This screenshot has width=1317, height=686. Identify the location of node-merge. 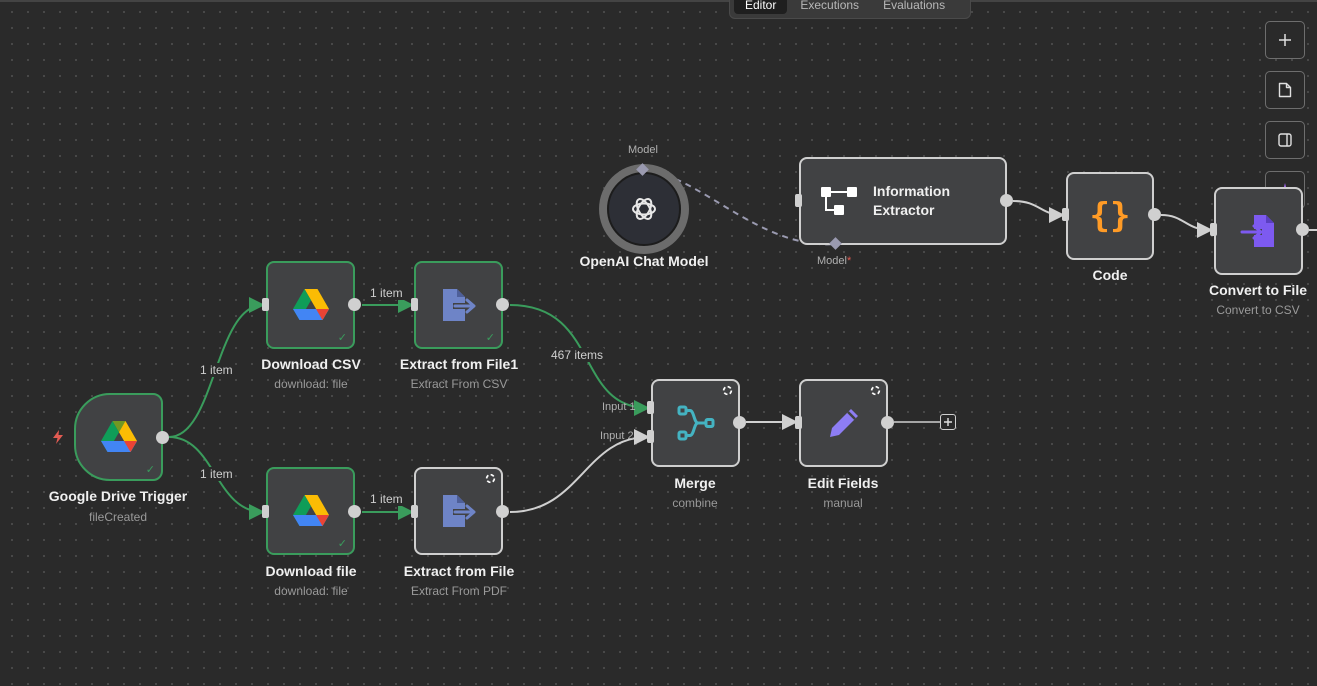
(695, 423).